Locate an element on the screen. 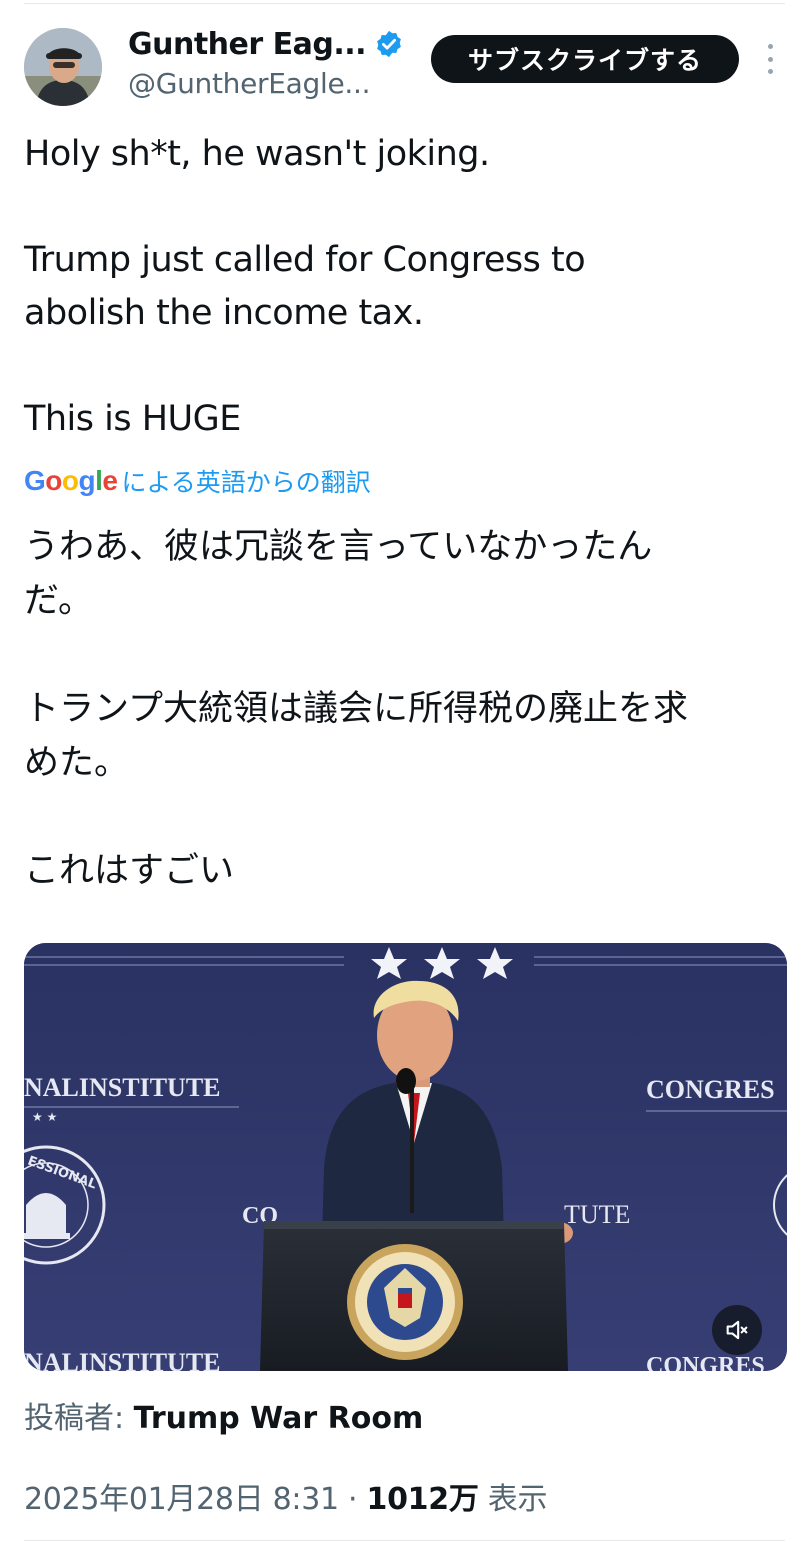 This screenshot has height=1544, width=809. volume-muted-icon is located at coordinates (737, 1330).